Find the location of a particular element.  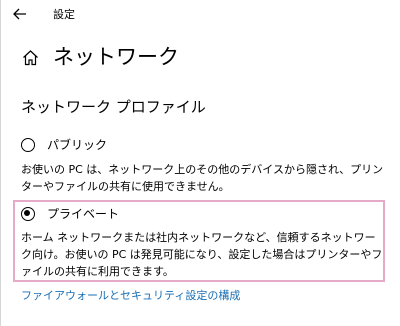

title-bar: 設定 is located at coordinates (200, 15).